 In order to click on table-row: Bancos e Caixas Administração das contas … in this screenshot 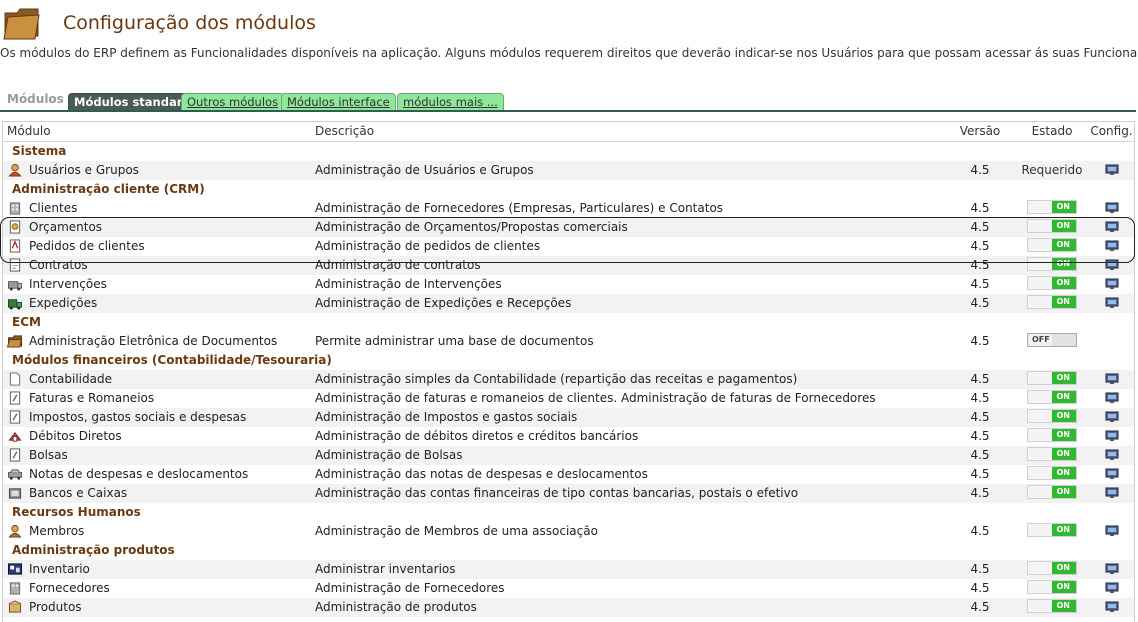, I will do `click(568, 493)`.